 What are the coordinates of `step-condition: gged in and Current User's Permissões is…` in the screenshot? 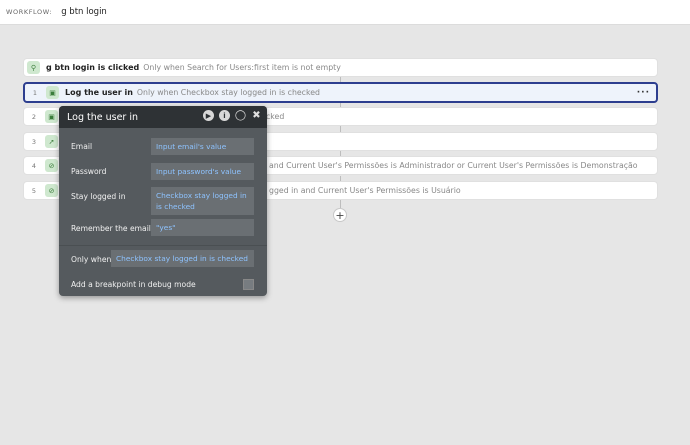 It's located at (365, 190).